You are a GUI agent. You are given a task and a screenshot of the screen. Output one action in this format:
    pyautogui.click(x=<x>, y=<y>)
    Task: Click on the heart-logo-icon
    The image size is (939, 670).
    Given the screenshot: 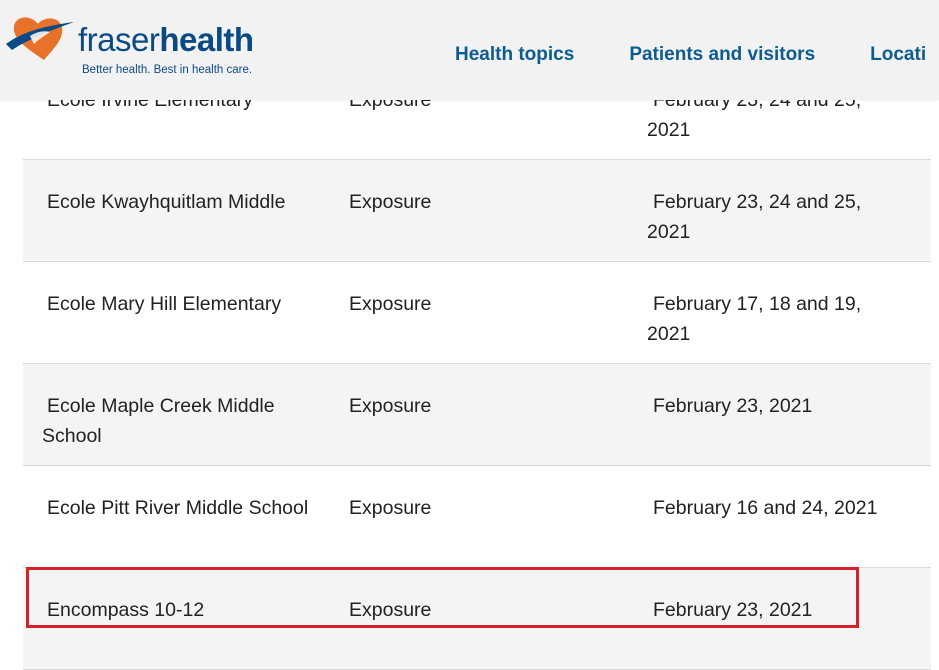 What is the action you would take?
    pyautogui.click(x=40, y=38)
    